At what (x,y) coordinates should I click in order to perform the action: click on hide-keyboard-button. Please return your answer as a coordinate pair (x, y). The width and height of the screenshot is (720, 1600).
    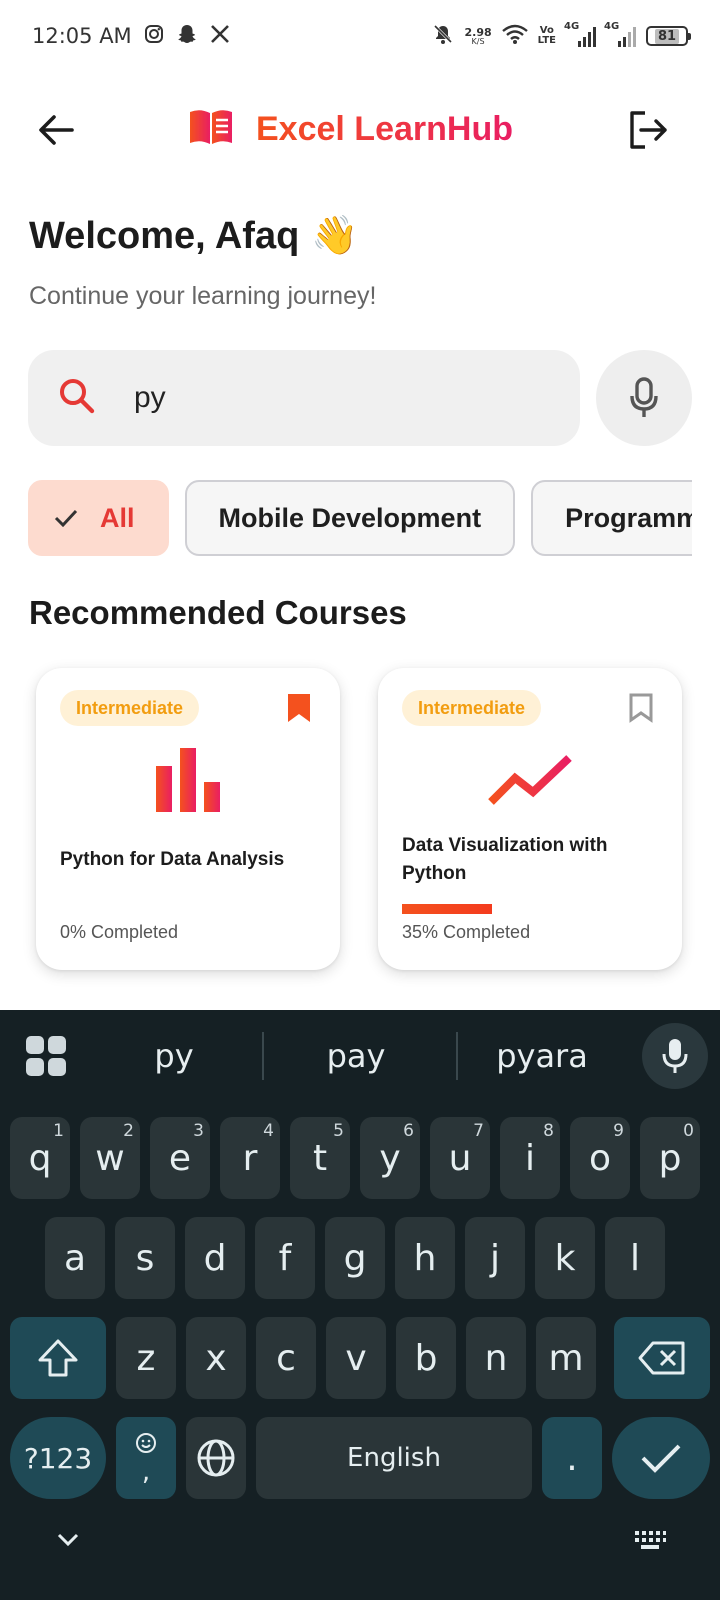
    Looking at the image, I should click on (68, 1542).